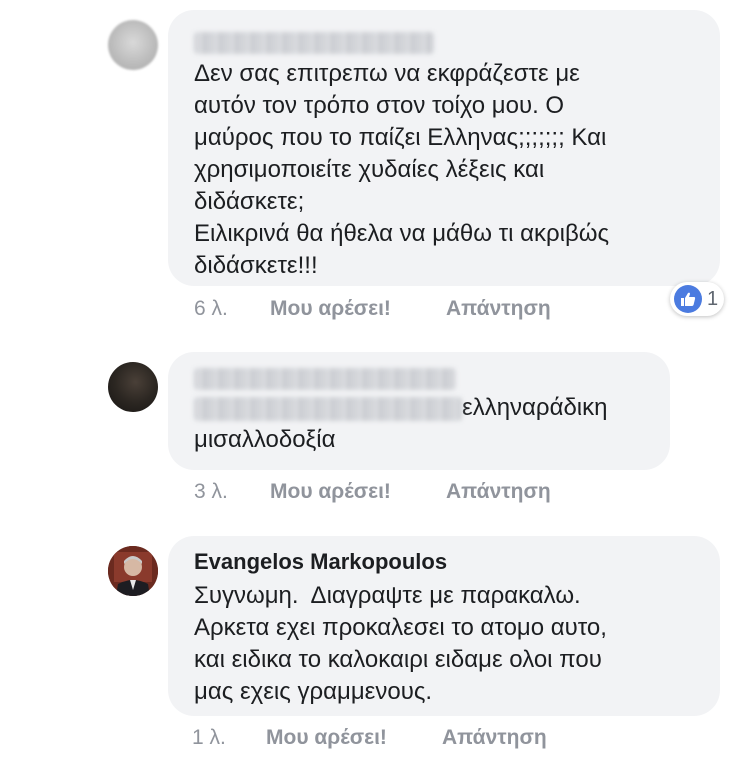  I want to click on mention-blurred, so click(328, 408).